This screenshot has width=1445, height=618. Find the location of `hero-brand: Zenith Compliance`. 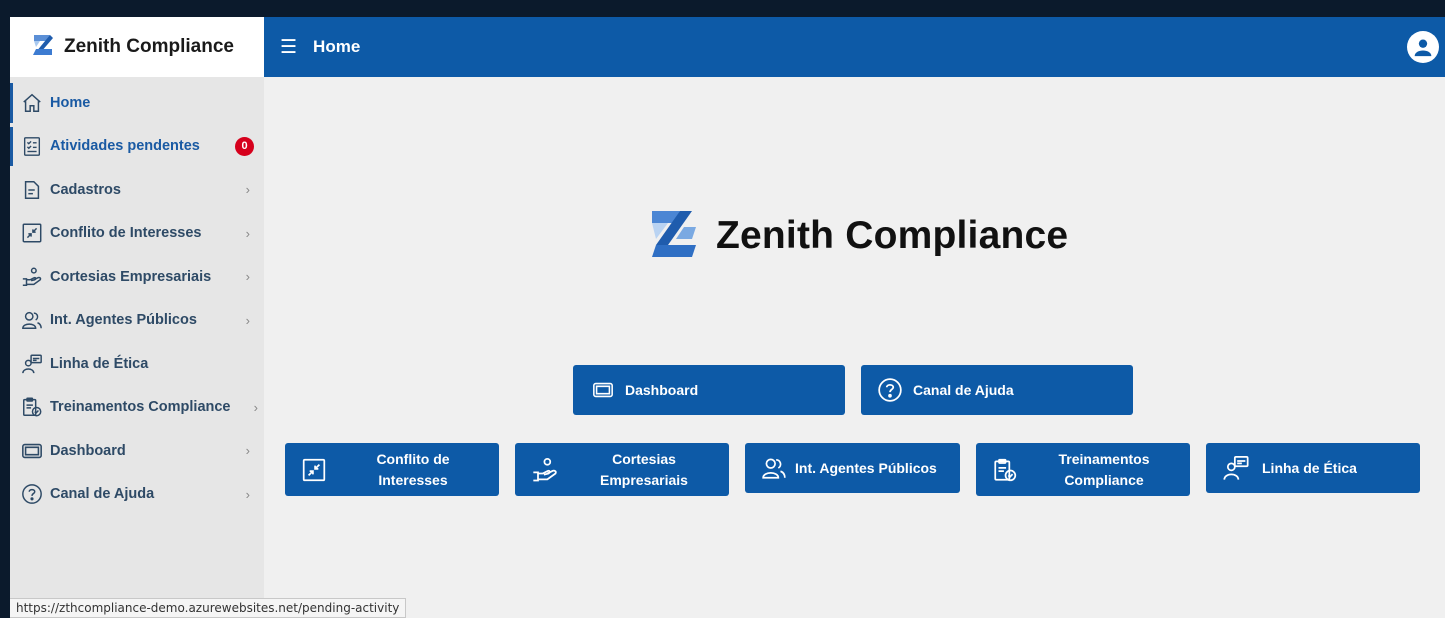

hero-brand: Zenith Compliance is located at coordinates (857, 235).